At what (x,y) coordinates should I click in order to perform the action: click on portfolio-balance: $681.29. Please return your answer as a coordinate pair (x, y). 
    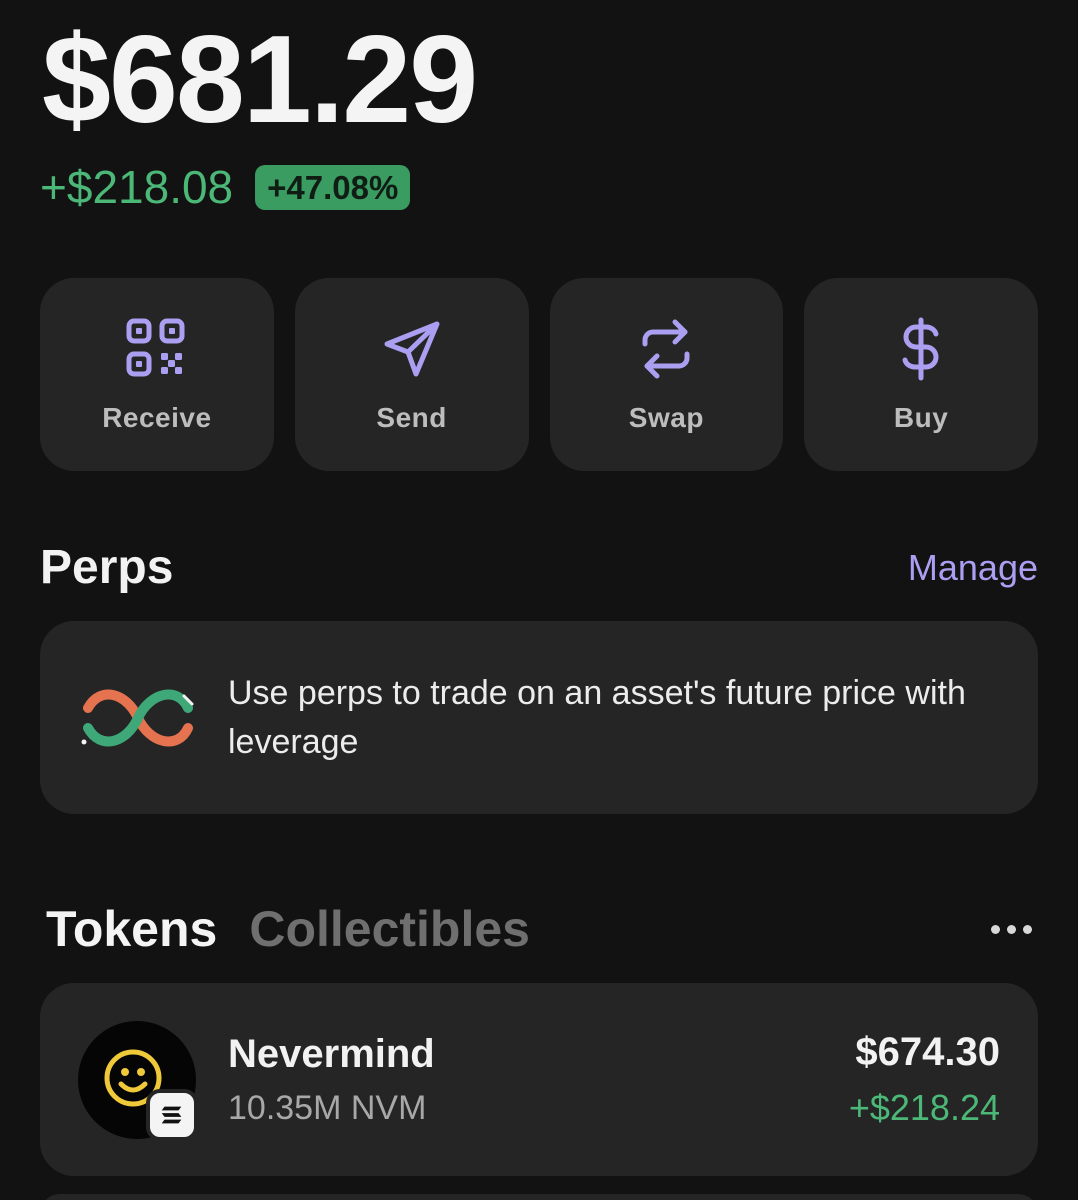
    Looking at the image, I should click on (260, 80).